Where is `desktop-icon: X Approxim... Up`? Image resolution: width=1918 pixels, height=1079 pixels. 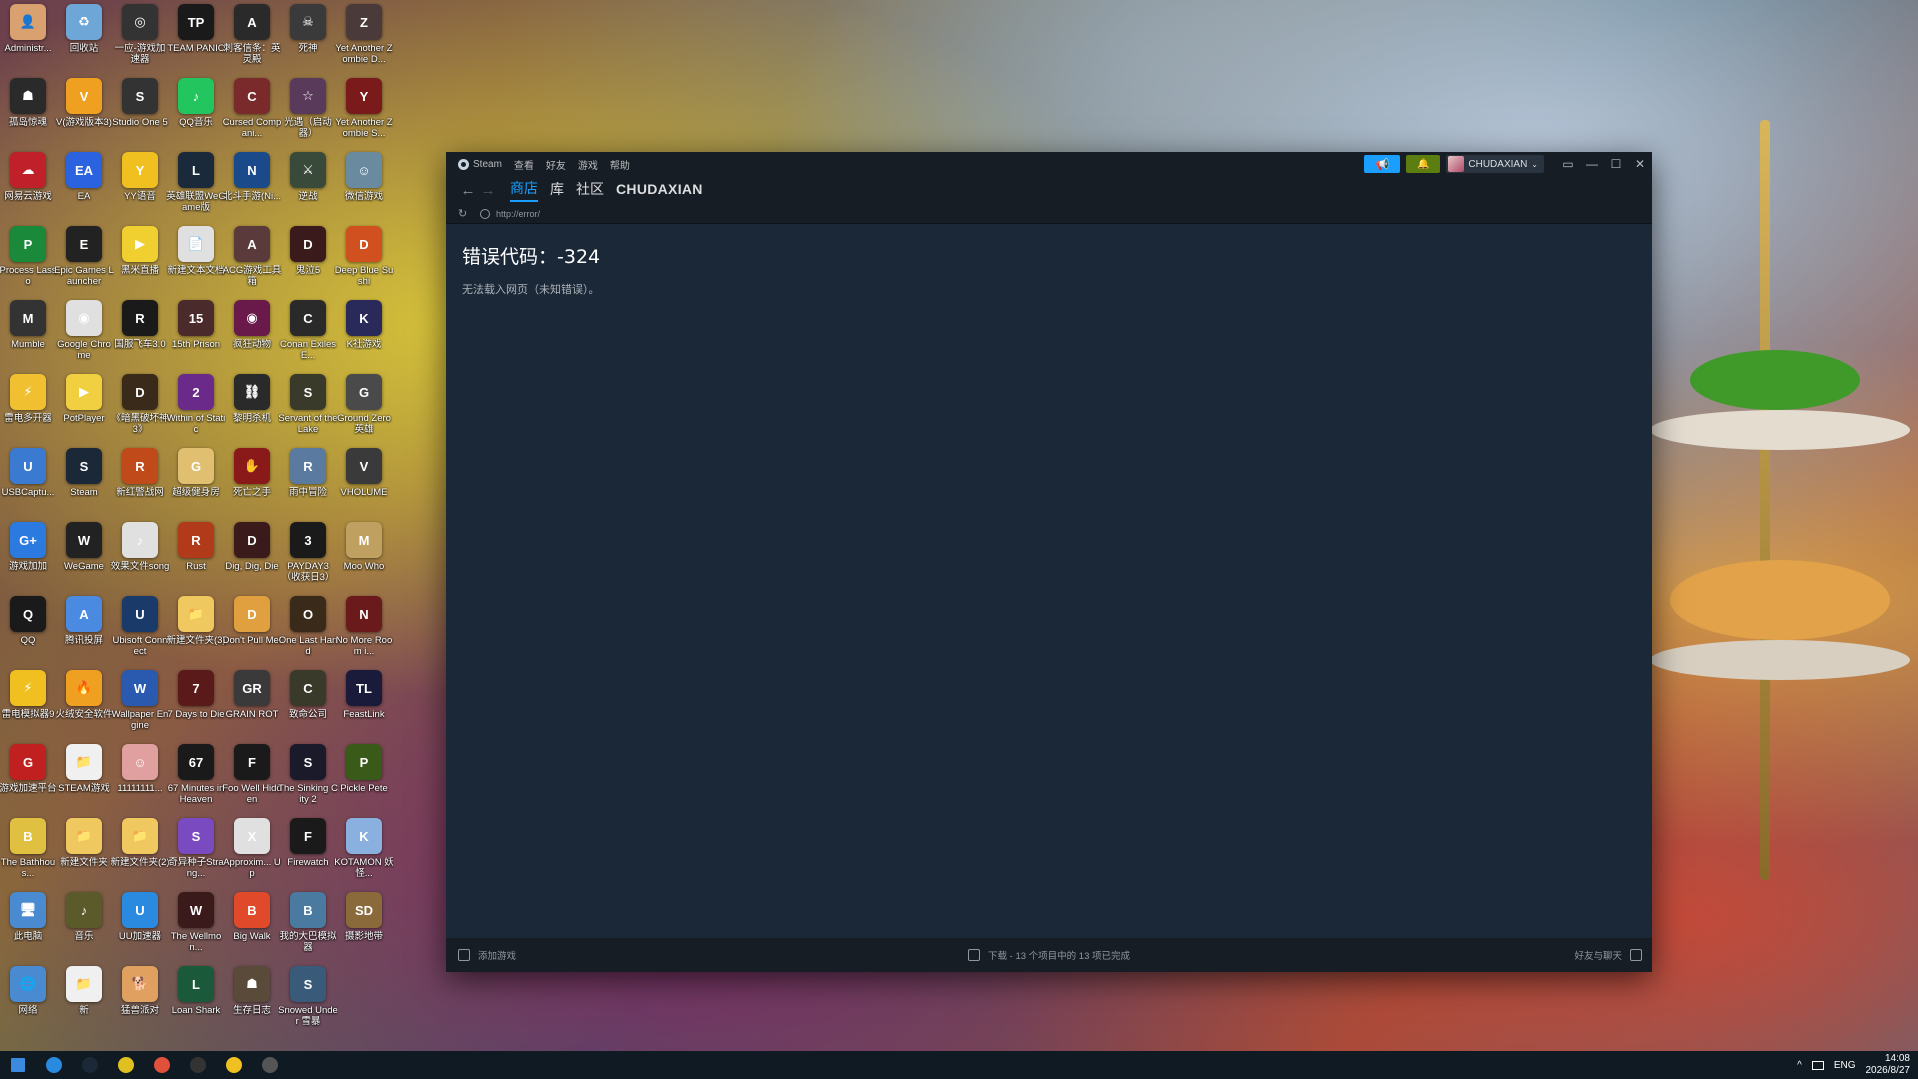 desktop-icon: X Approxim... Up is located at coordinates (252, 848).